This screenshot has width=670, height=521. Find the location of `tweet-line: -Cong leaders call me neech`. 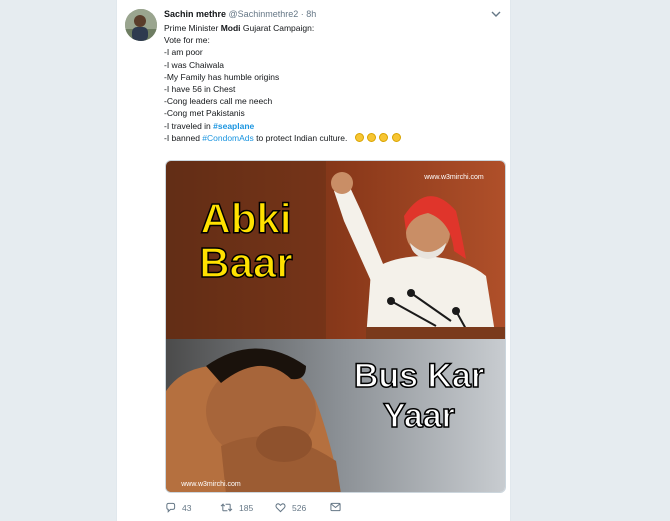

tweet-line: -Cong leaders call me neech is located at coordinates (218, 101).